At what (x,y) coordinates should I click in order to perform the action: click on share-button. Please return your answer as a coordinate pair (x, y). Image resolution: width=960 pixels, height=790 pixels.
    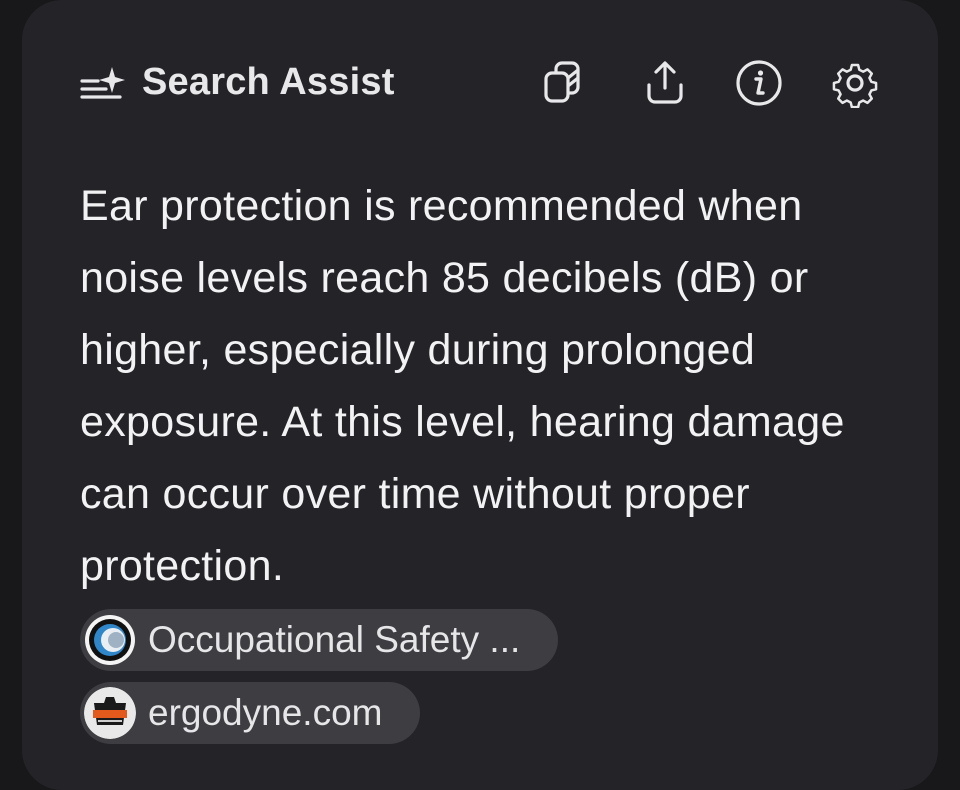
    Looking at the image, I should click on (665, 83).